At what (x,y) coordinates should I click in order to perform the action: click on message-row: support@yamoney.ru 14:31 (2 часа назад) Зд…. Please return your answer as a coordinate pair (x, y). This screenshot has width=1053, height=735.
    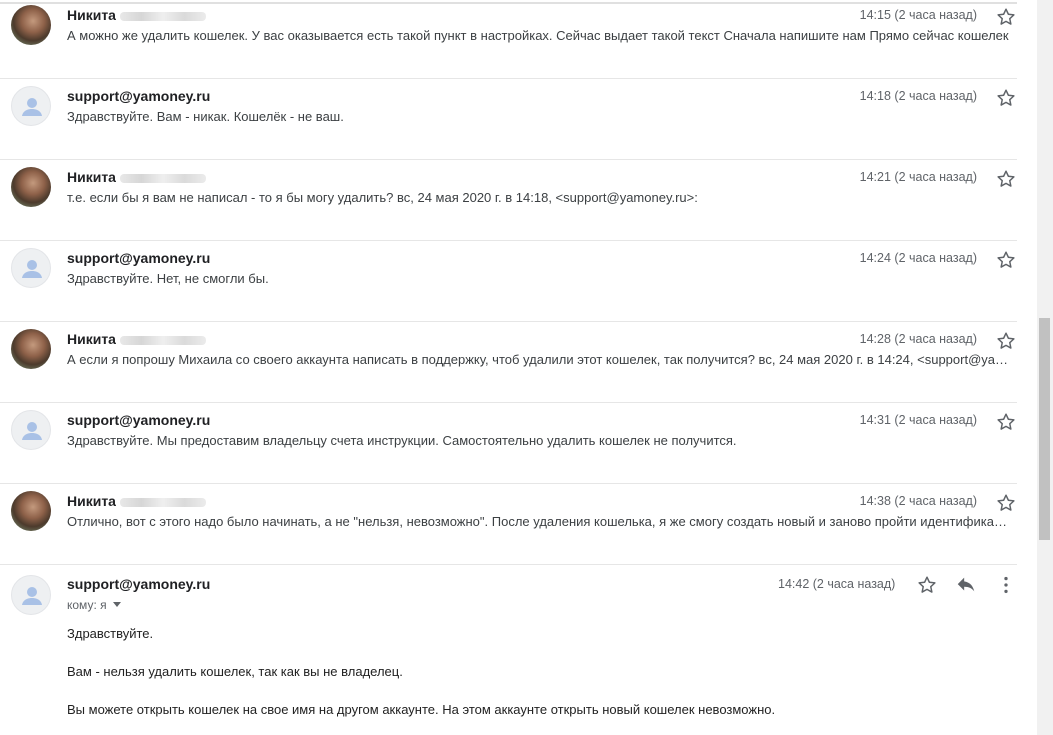
    Looking at the image, I should click on (508, 443).